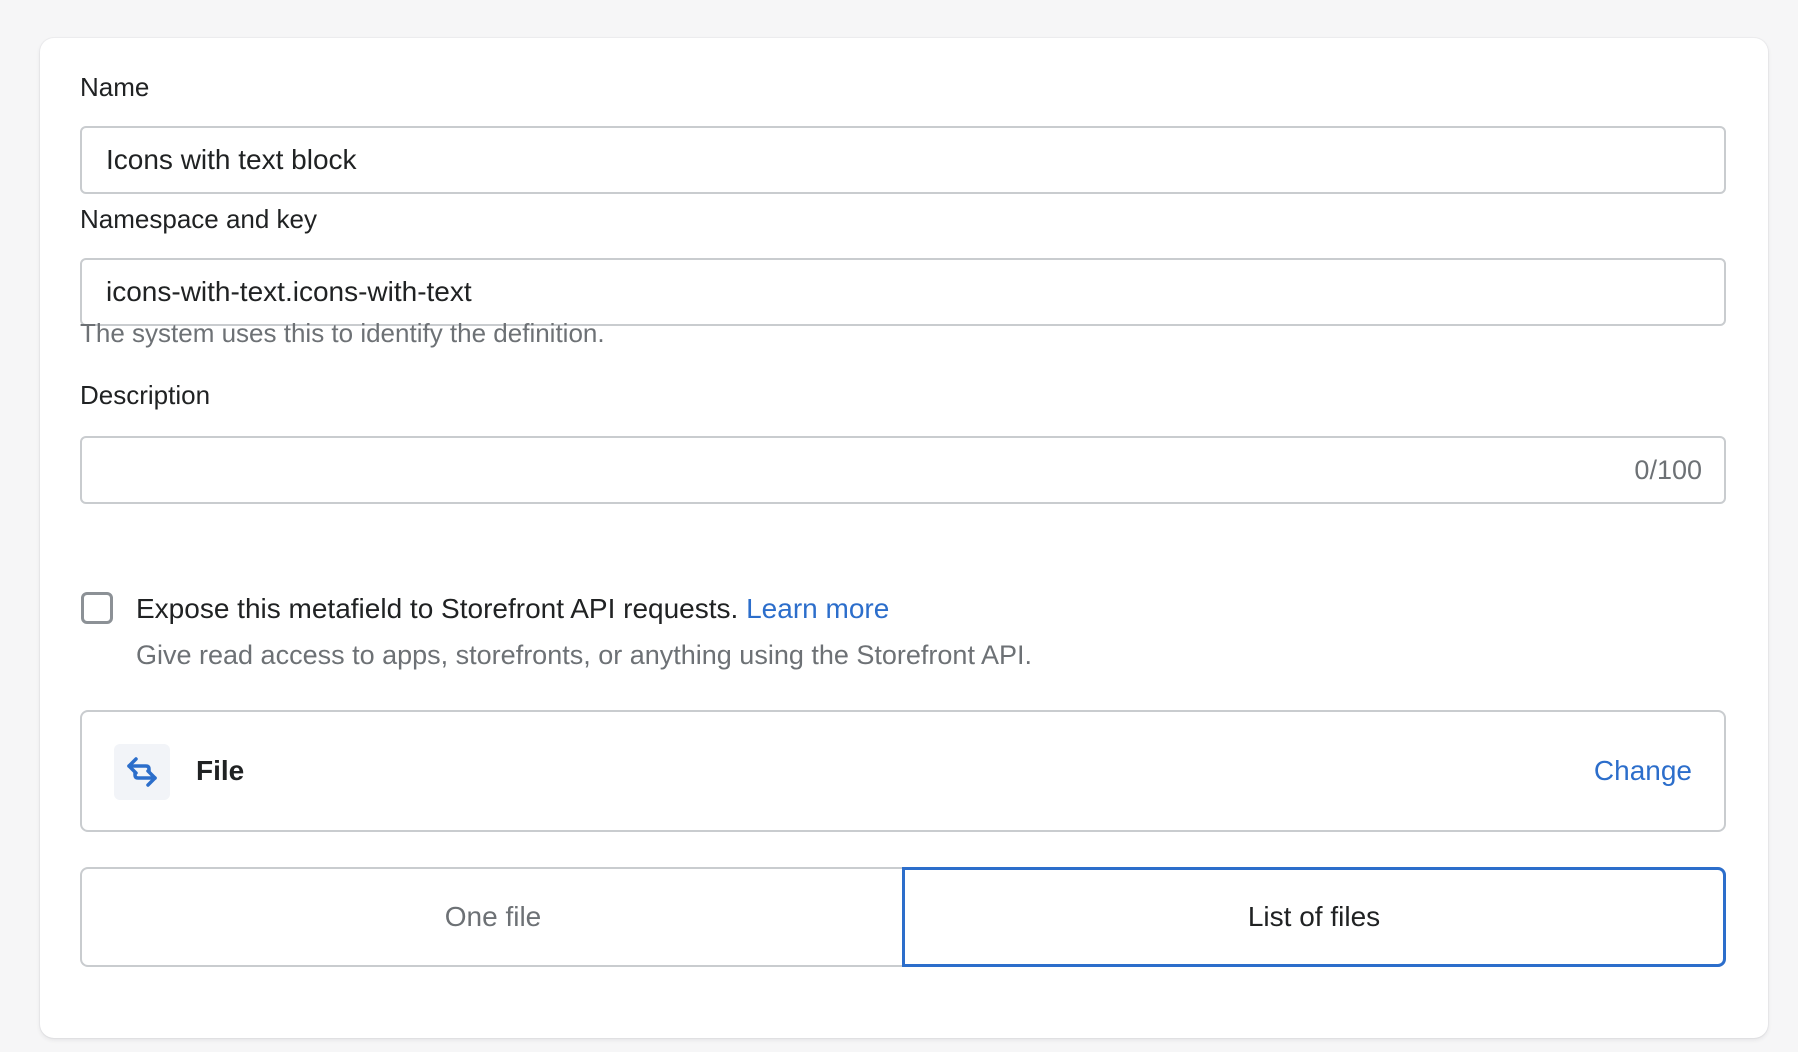  Describe the element at coordinates (903, 160) in the screenshot. I see `name-field: Icons with text block` at that location.